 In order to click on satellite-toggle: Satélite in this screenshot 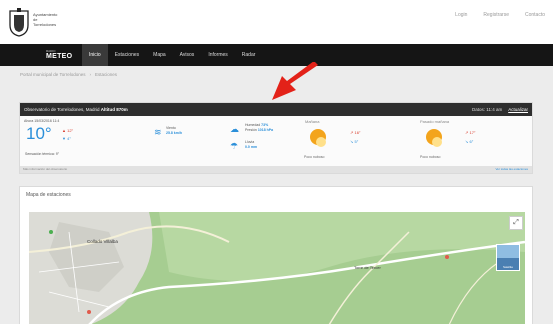, I will do `click(508, 257)`.